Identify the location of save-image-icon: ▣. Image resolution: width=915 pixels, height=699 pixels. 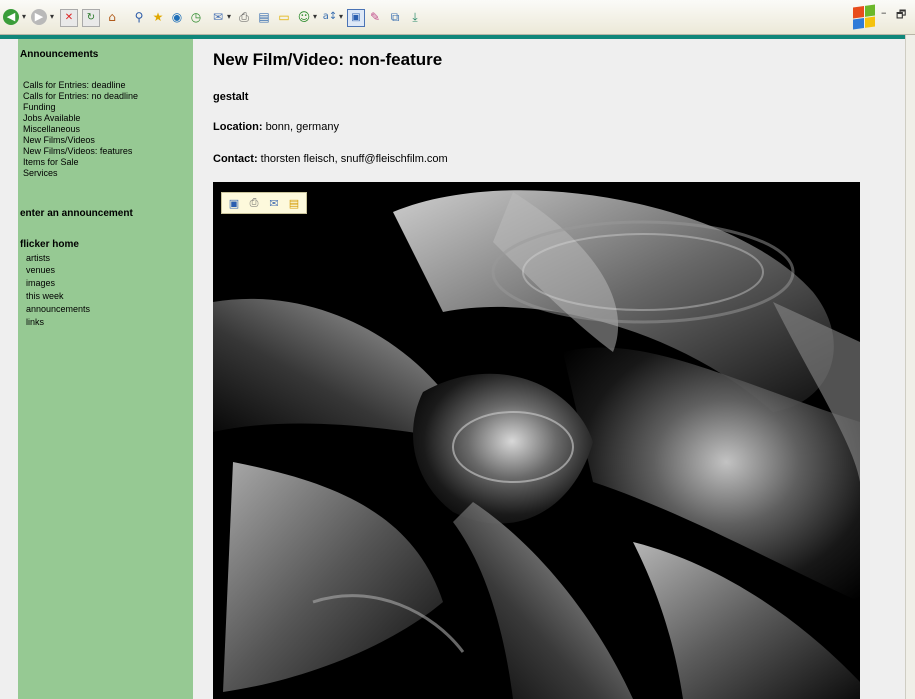
(234, 203).